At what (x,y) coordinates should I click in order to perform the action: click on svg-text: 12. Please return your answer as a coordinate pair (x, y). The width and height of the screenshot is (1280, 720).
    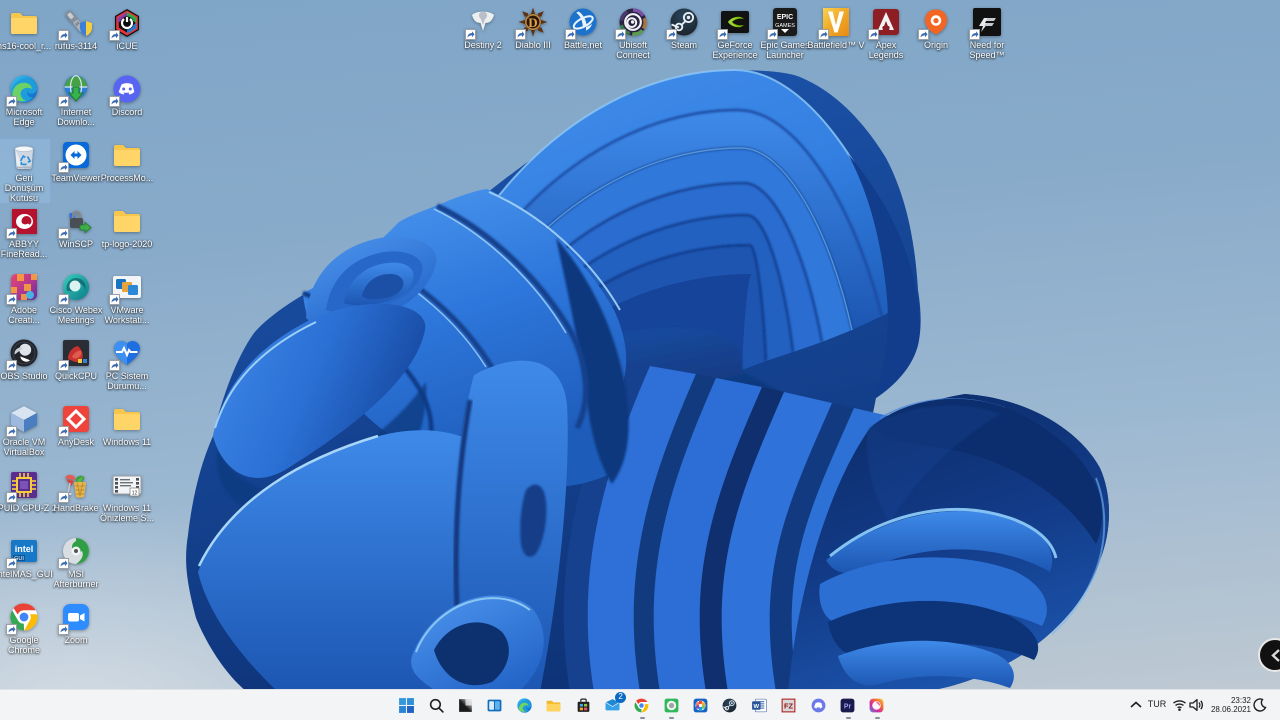
    Looking at the image, I should click on (135, 494).